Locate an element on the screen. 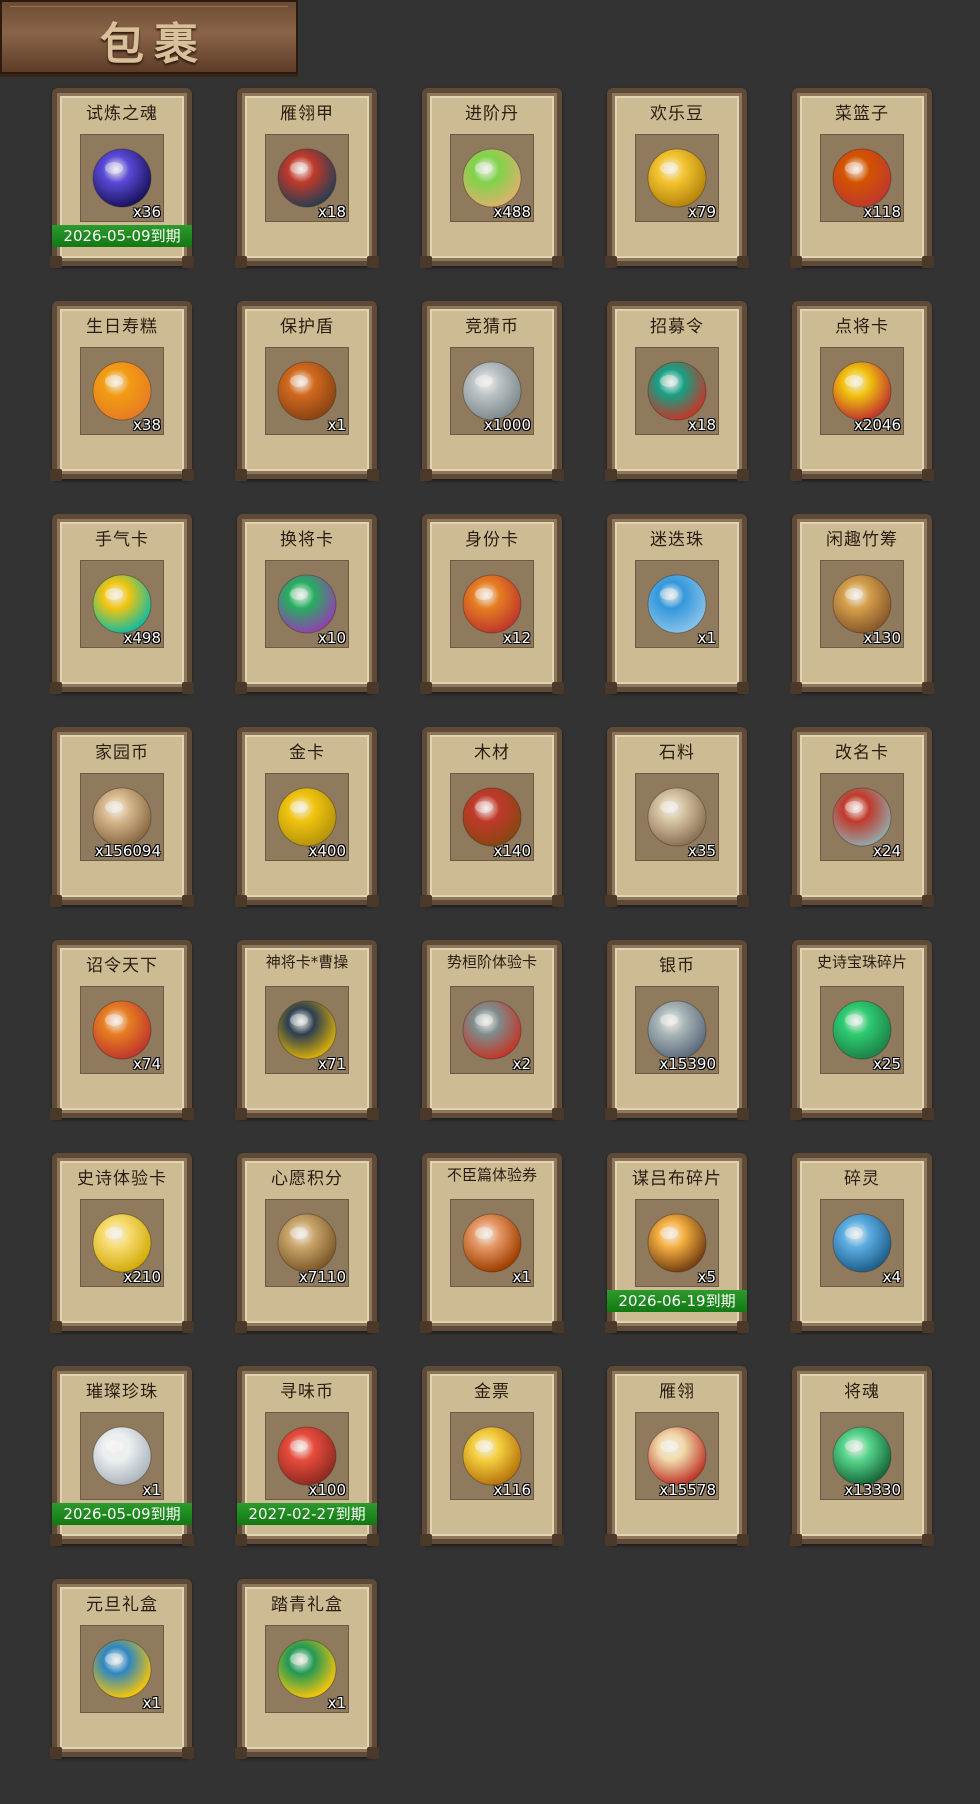 This screenshot has width=980, height=1804. item-name: 身份卡 is located at coordinates (492, 540).